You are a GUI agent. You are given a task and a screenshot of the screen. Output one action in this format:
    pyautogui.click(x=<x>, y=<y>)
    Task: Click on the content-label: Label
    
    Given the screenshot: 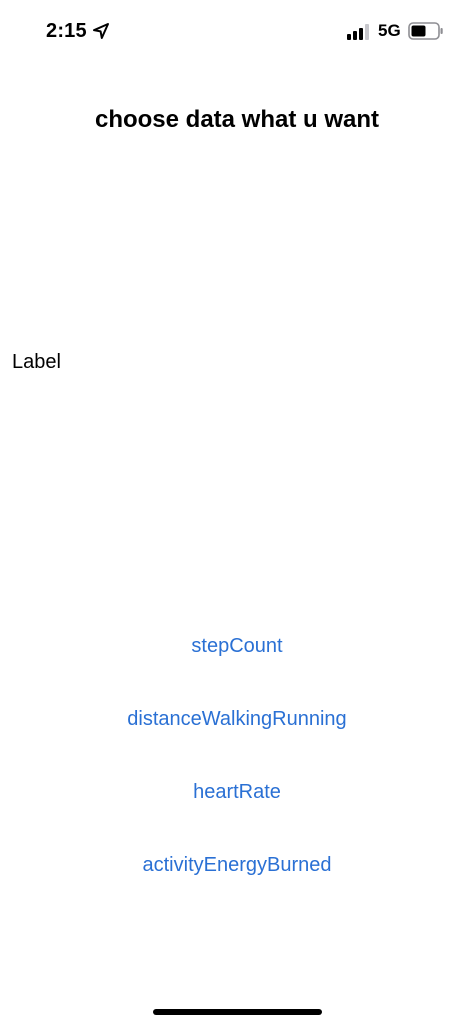 What is the action you would take?
    pyautogui.click(x=36, y=362)
    